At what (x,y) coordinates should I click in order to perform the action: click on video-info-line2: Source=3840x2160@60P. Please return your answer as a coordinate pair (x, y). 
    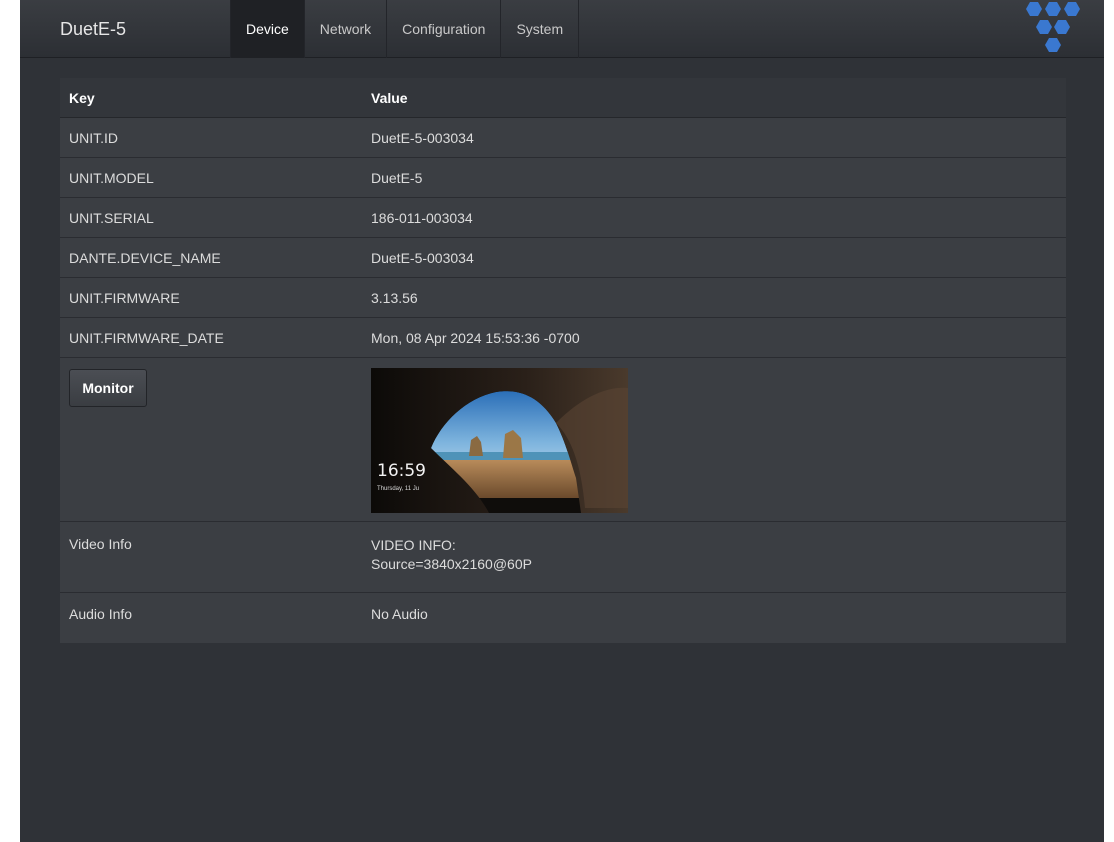
    Looking at the image, I should click on (451, 564).